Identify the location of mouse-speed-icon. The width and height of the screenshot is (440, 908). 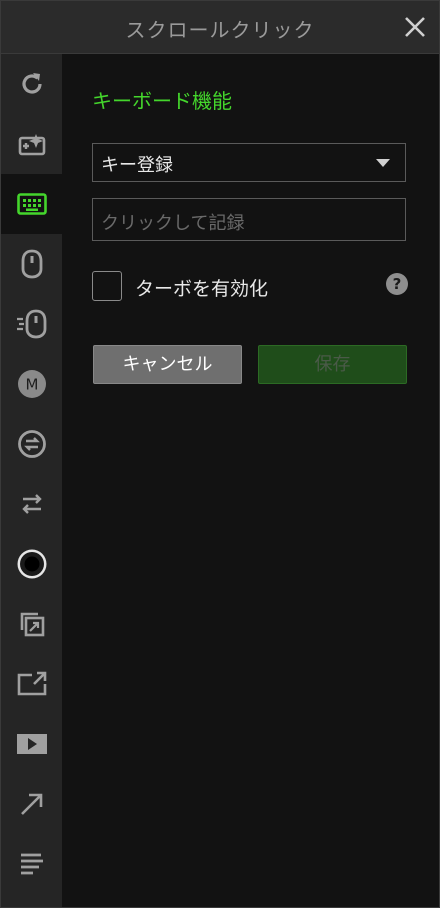
(31, 324).